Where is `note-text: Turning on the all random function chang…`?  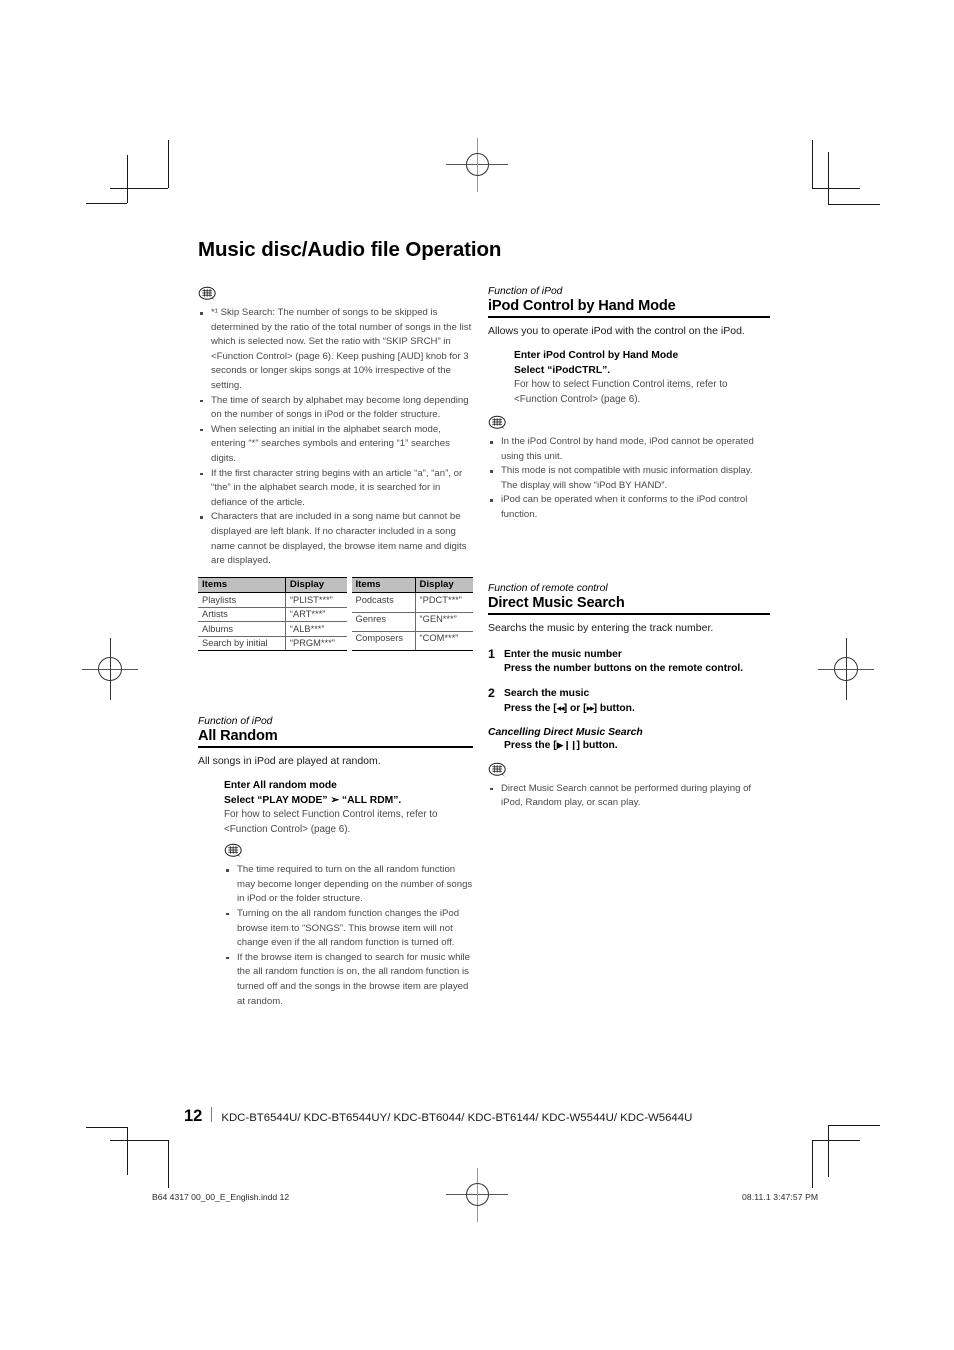
note-text: Turning on the all random function chang… is located at coordinates (348, 928).